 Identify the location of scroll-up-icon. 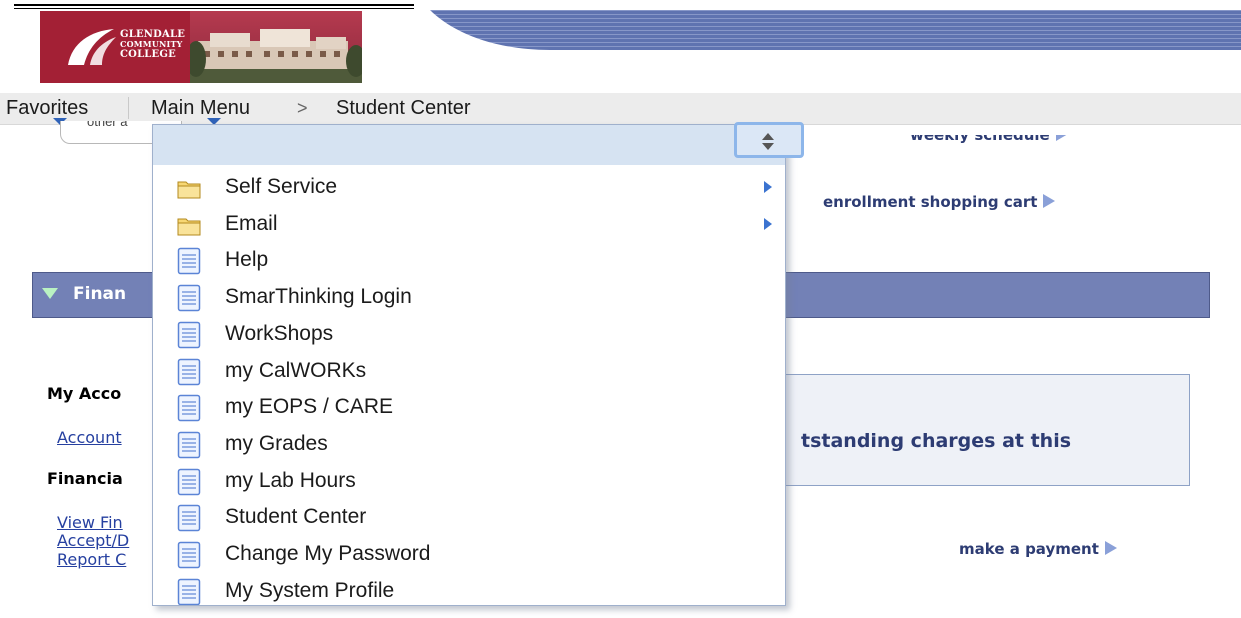
(768, 136).